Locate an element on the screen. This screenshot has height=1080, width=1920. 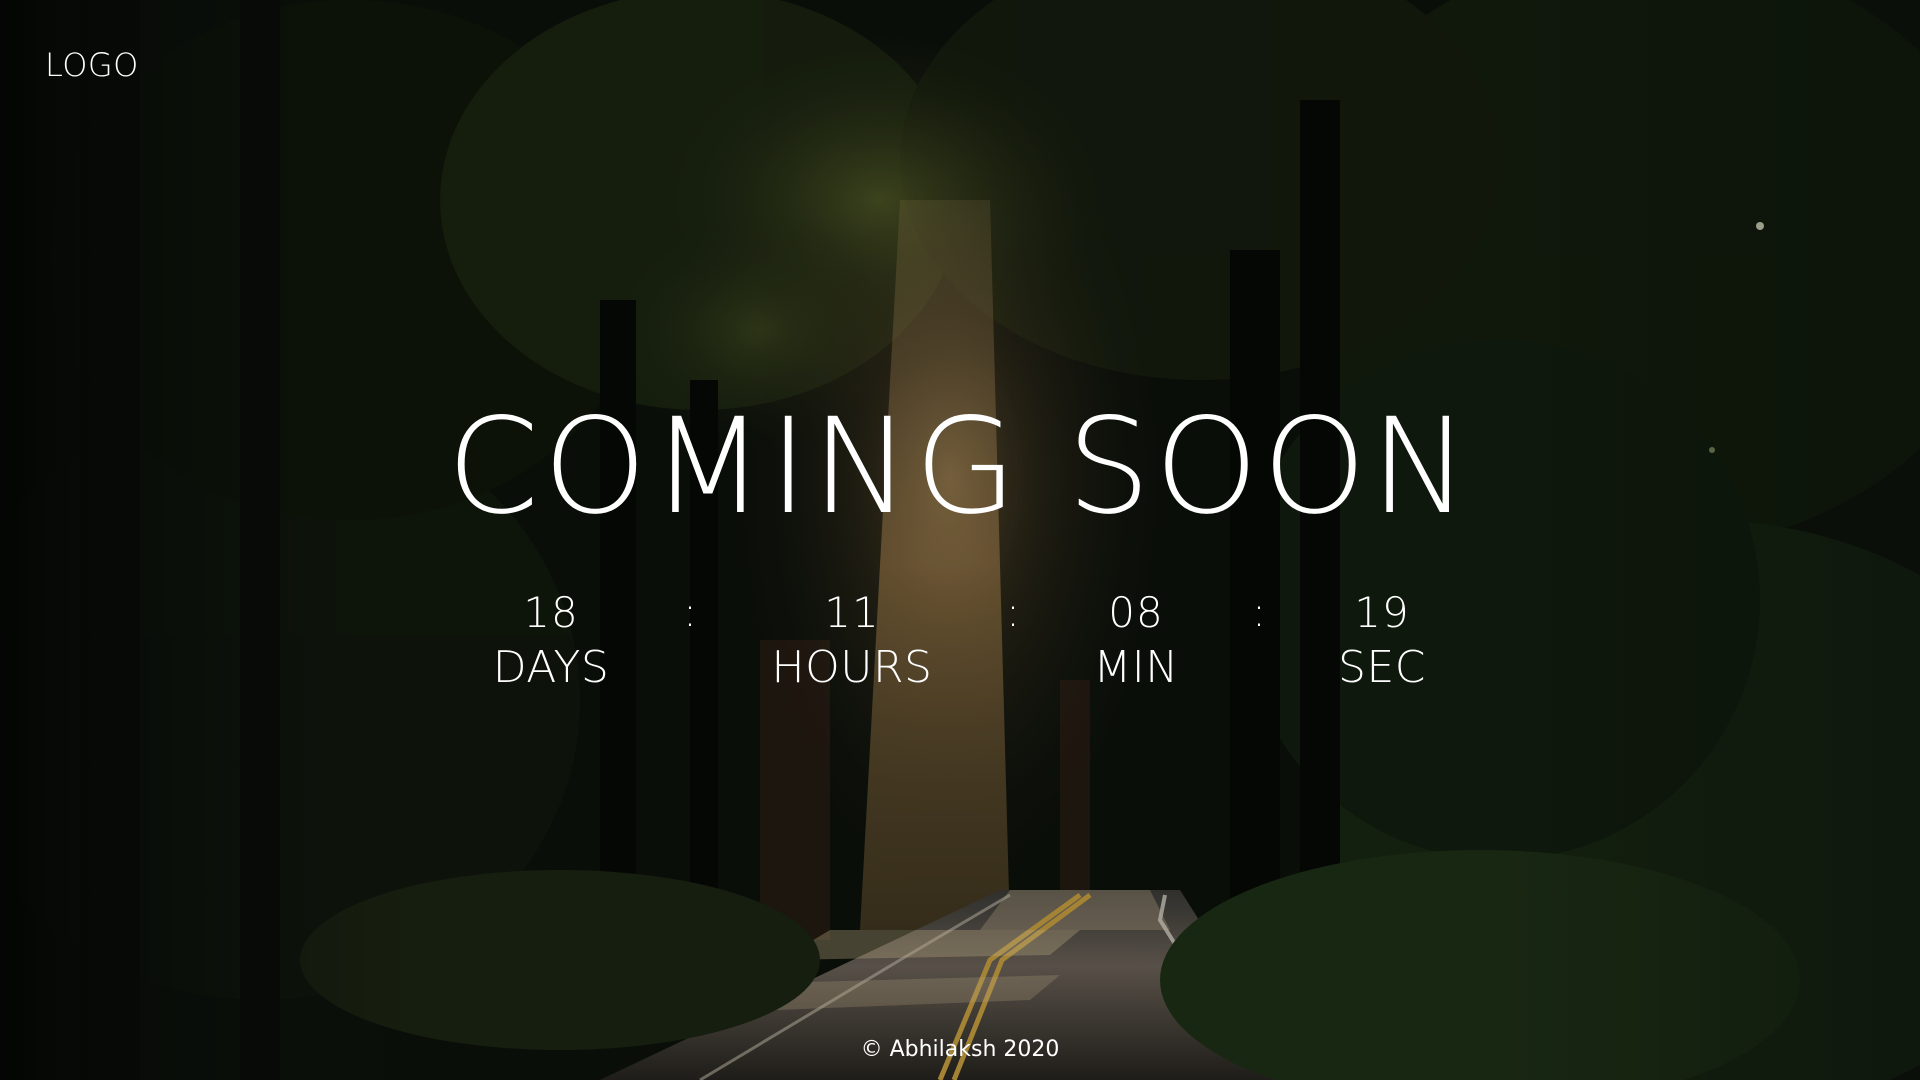
countdown-timer: 18 DAYS : 11 HOURS : 08 MIN : 19 SEC is located at coordinates (960, 641).